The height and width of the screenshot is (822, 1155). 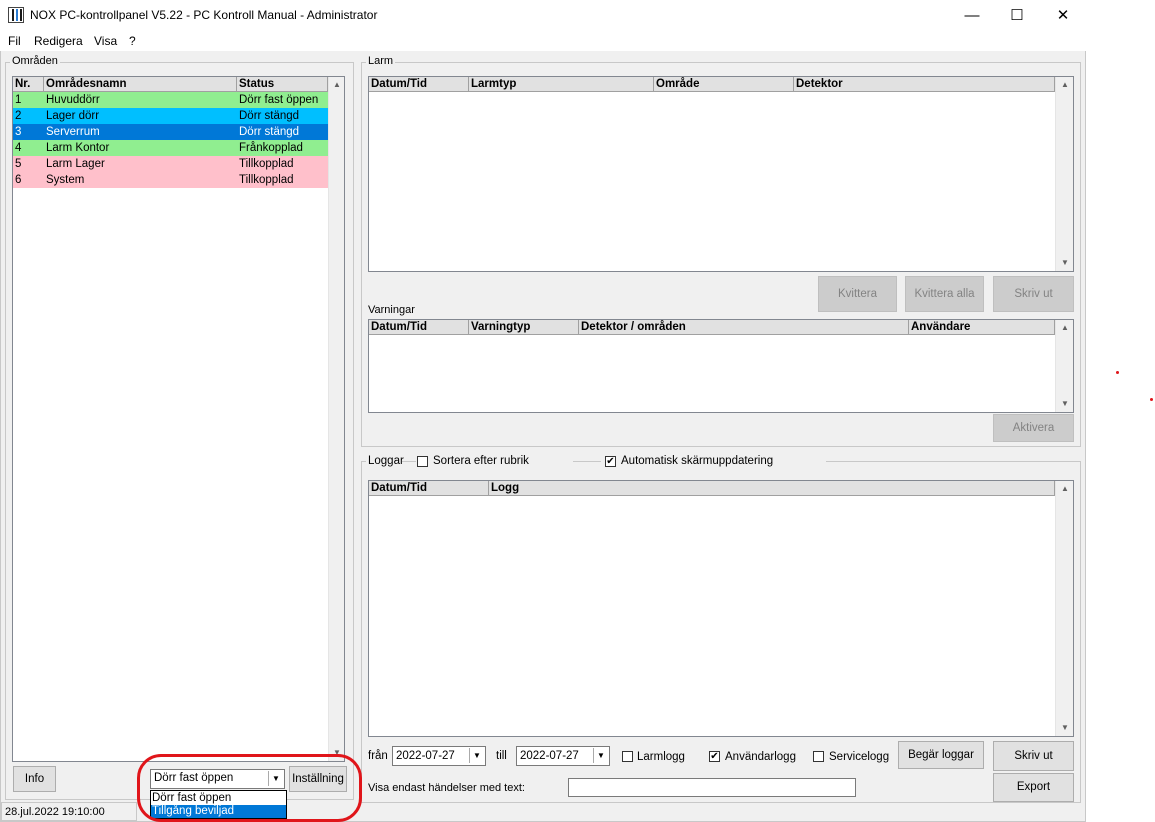 I want to click on to-date-picker: 2022-07-27 ▼, so click(x=563, y=756).